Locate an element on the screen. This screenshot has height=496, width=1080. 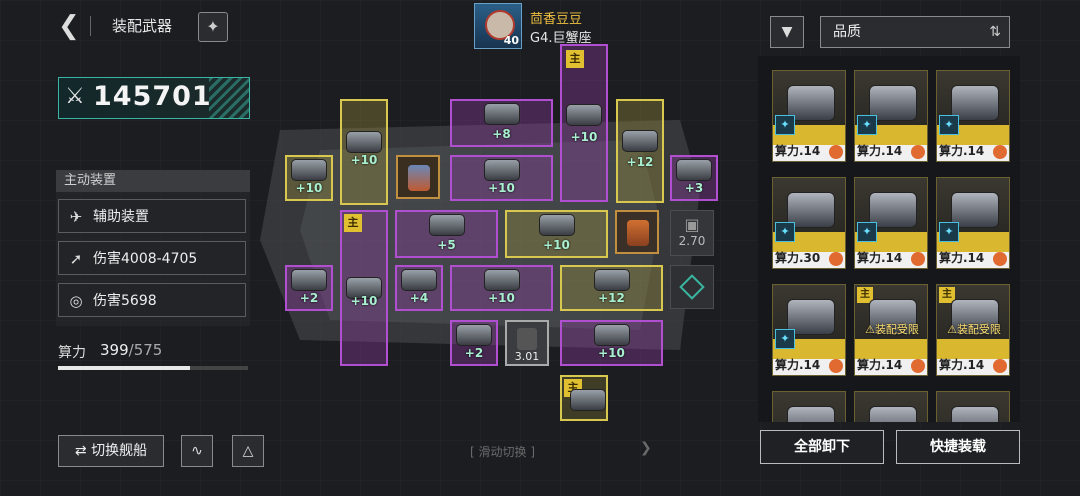
filter-icon: ▼ is located at coordinates (787, 32).